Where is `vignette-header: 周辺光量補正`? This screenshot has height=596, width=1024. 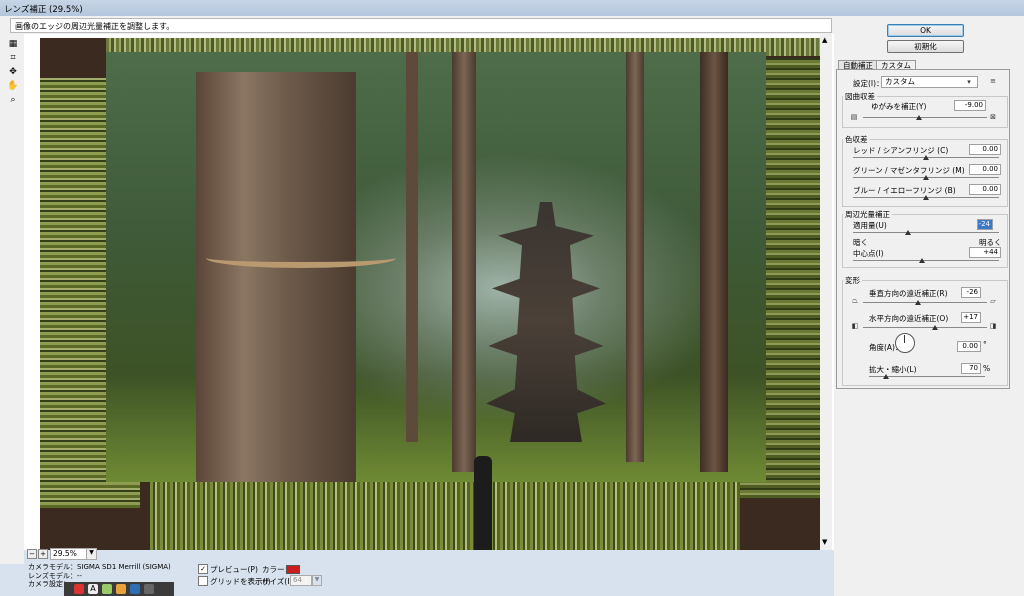 vignette-header: 周辺光量補正 is located at coordinates (867, 214).